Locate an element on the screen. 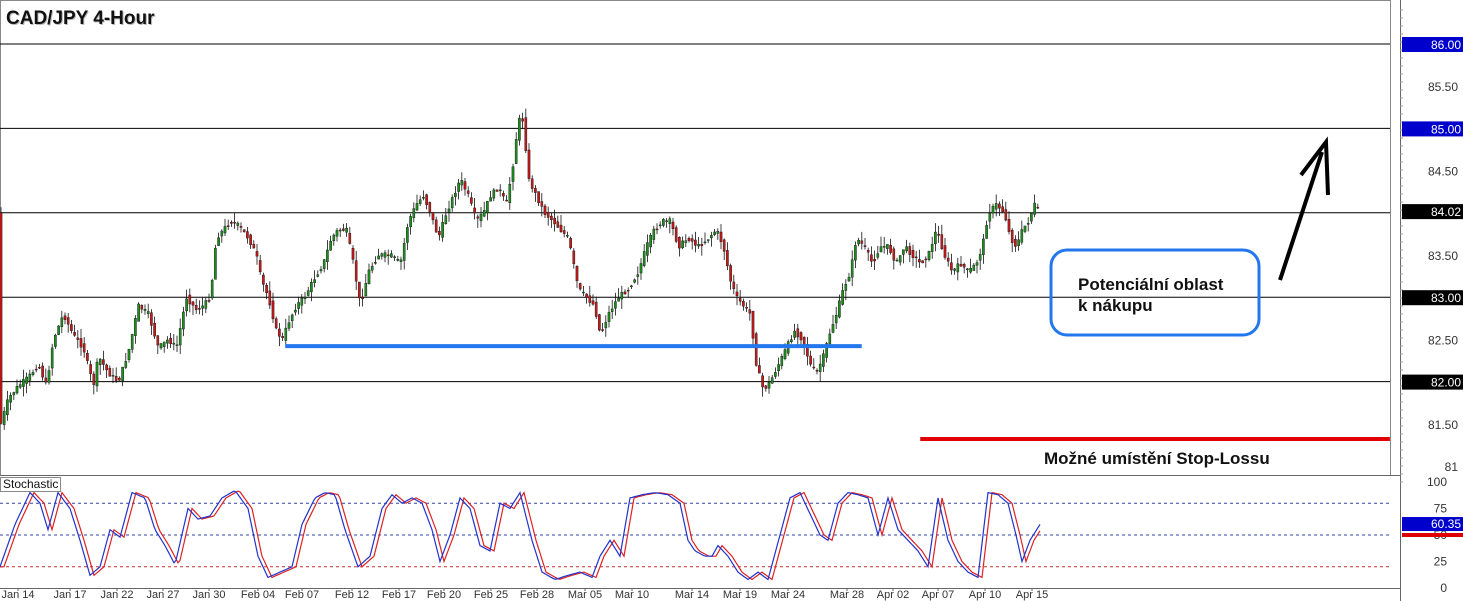  x-tick-label: Mar 14 is located at coordinates (692, 595).